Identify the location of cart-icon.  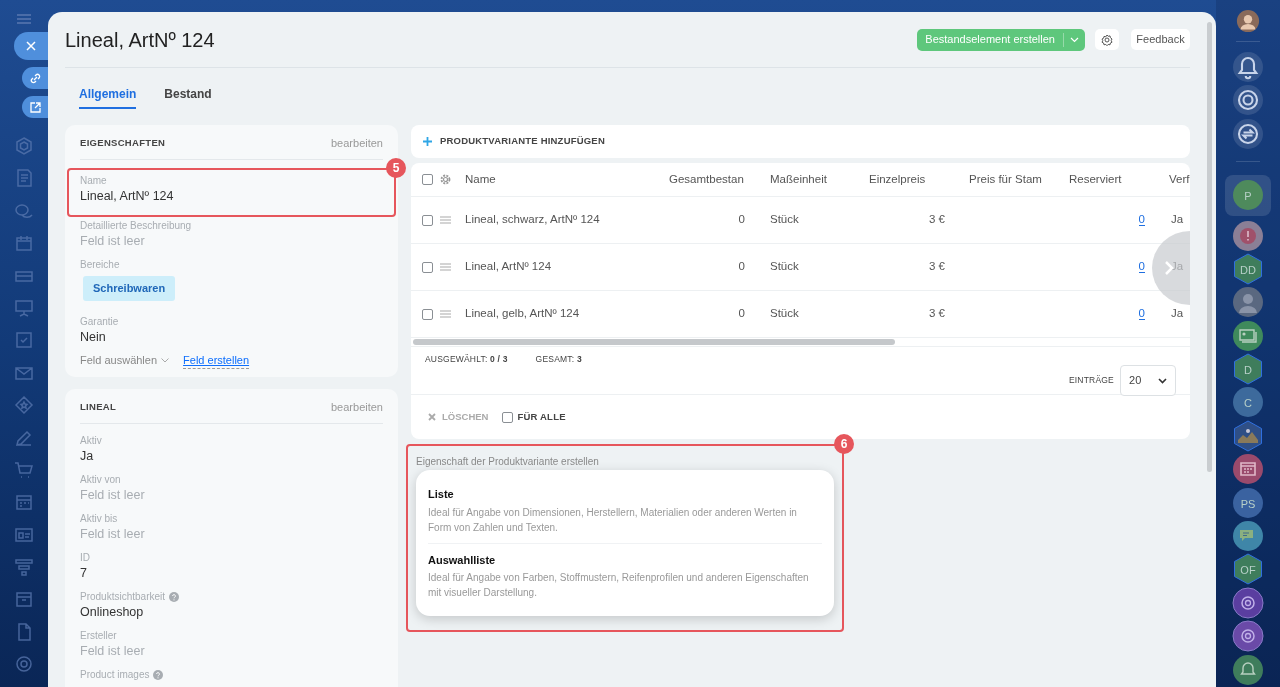
(24, 469).